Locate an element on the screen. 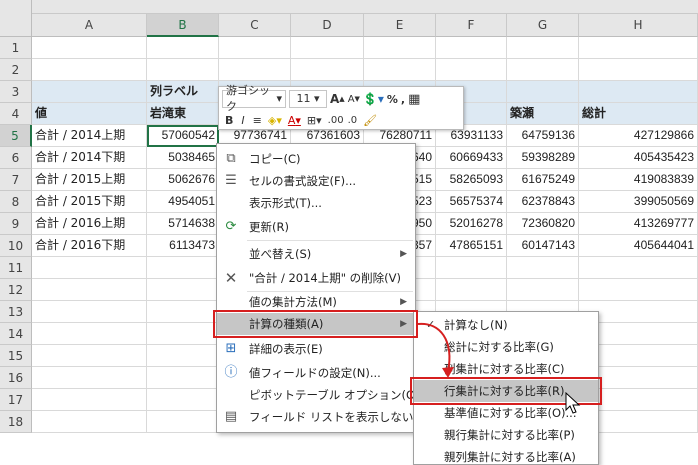 This screenshot has width=698, height=465. font-name-box: 游ゴシック ▾ is located at coordinates (254, 98).